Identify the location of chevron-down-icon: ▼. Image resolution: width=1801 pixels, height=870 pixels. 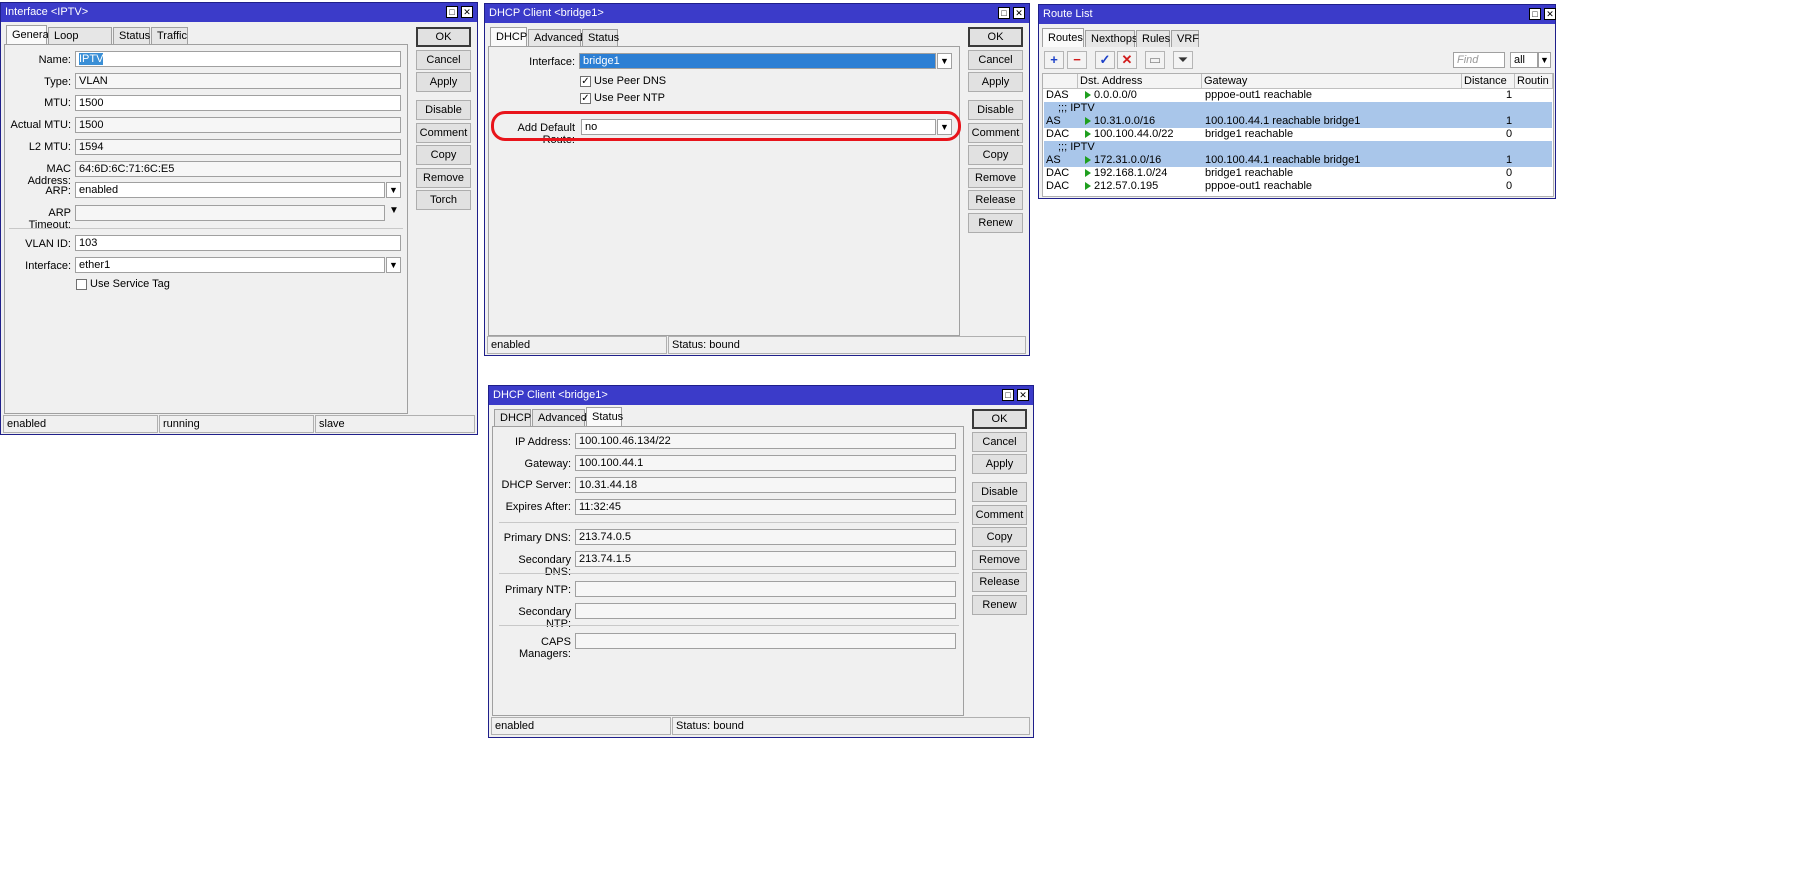
(394, 210).